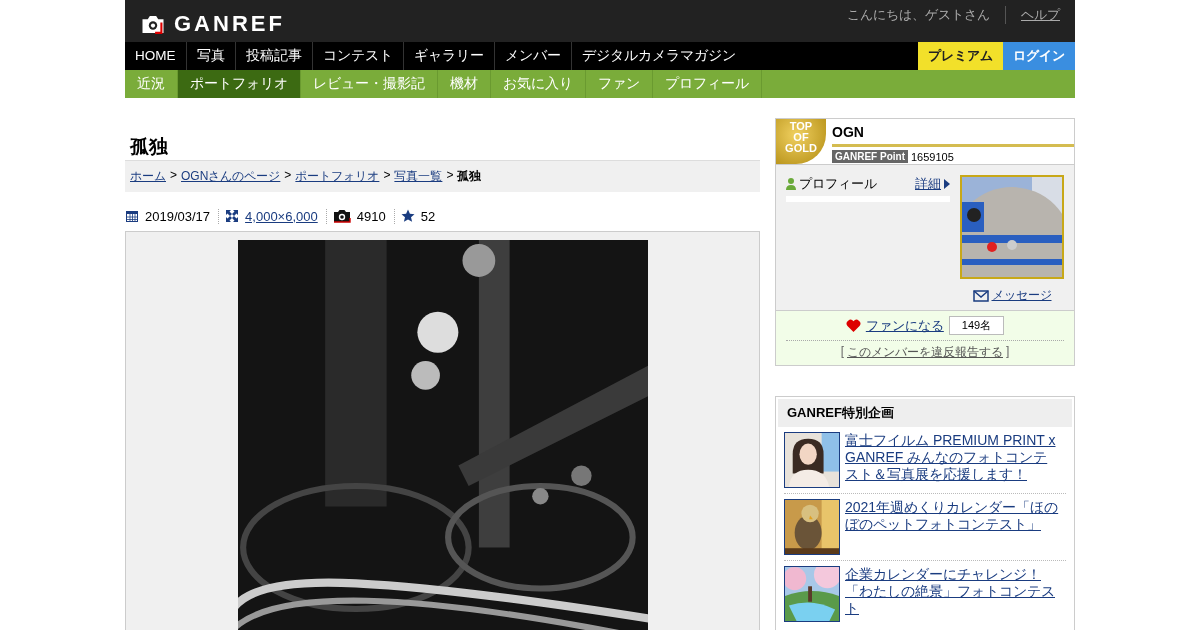 The image size is (1200, 630). Describe the element at coordinates (231, 176) in the screenshot. I see `breadcrumb-link: OGNさんのページ` at that location.